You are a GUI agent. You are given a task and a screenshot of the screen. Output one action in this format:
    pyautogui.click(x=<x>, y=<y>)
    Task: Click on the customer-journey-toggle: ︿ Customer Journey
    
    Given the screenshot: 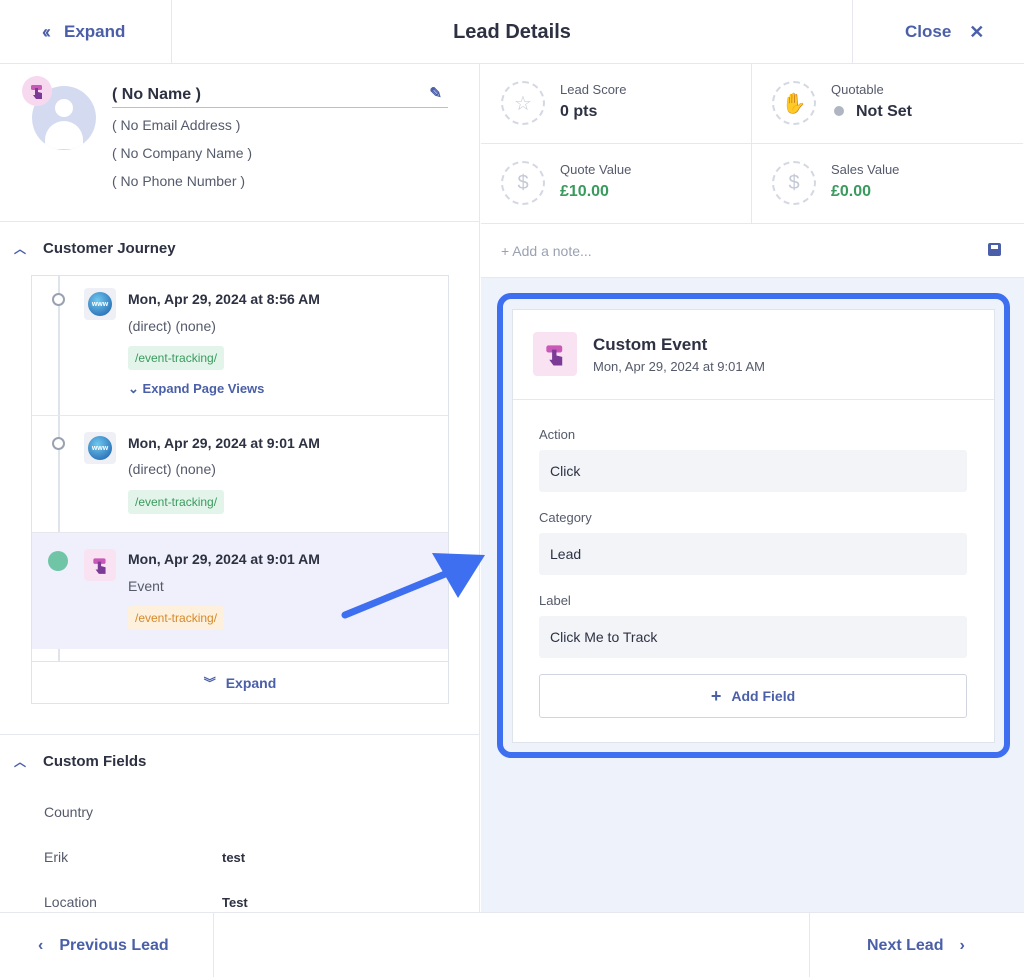 What is the action you would take?
    pyautogui.click(x=239, y=248)
    